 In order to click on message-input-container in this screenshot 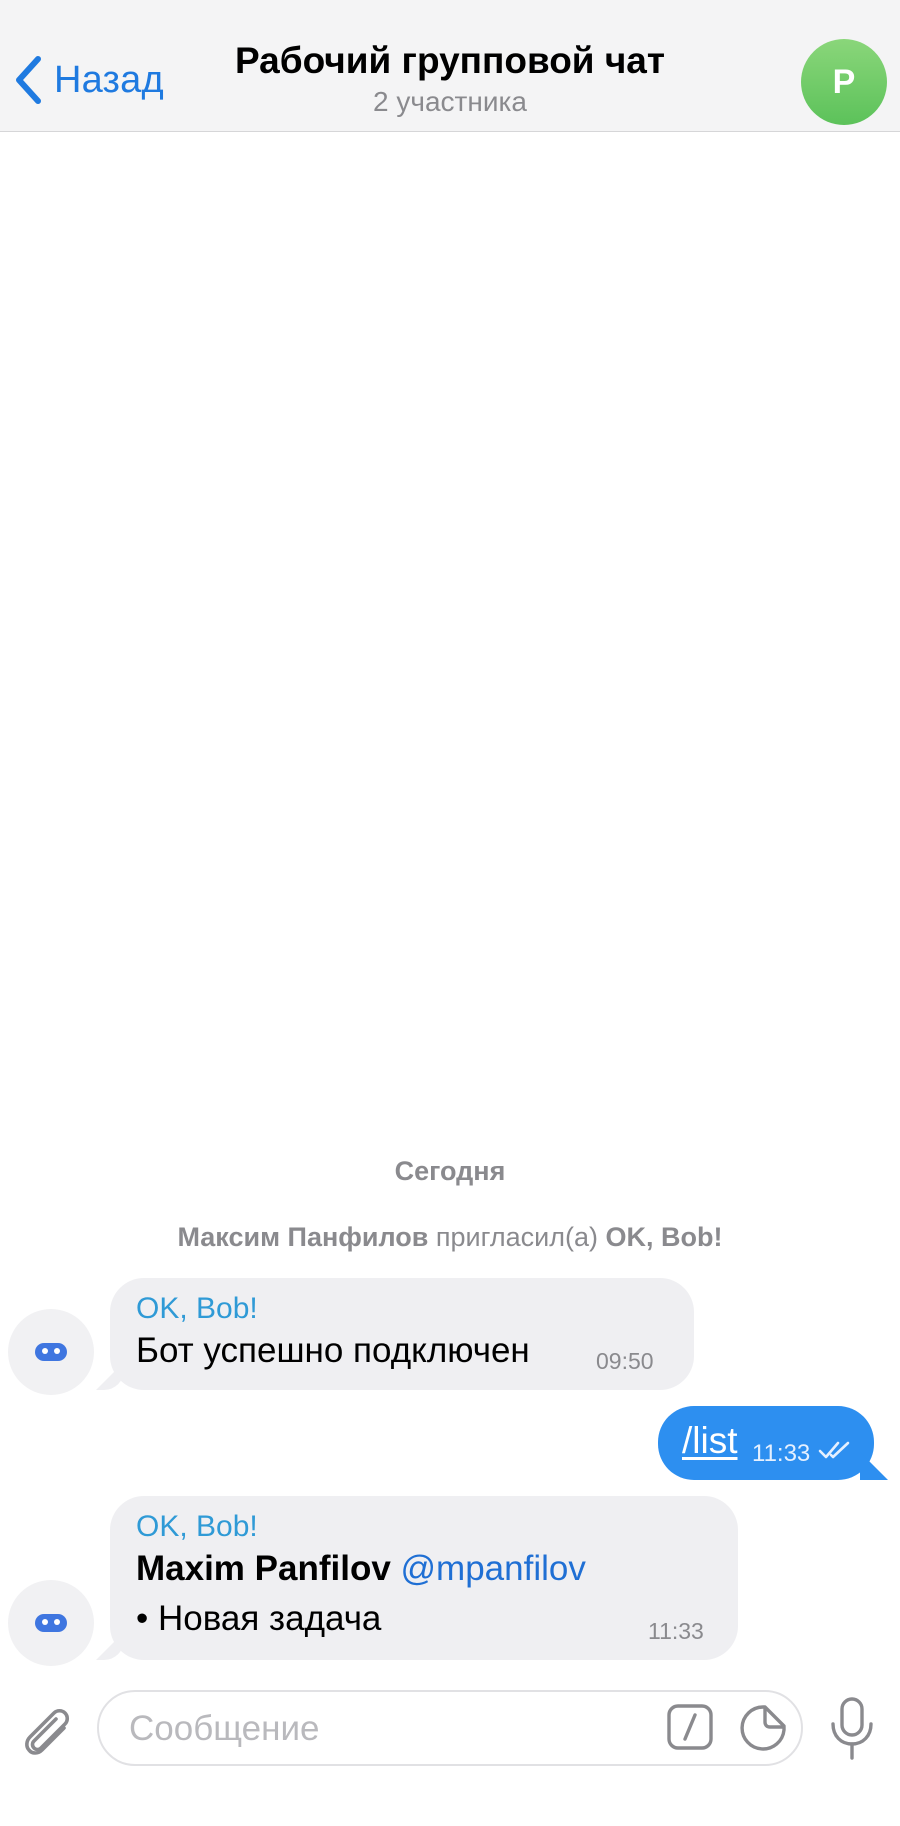, I will do `click(450, 1728)`.